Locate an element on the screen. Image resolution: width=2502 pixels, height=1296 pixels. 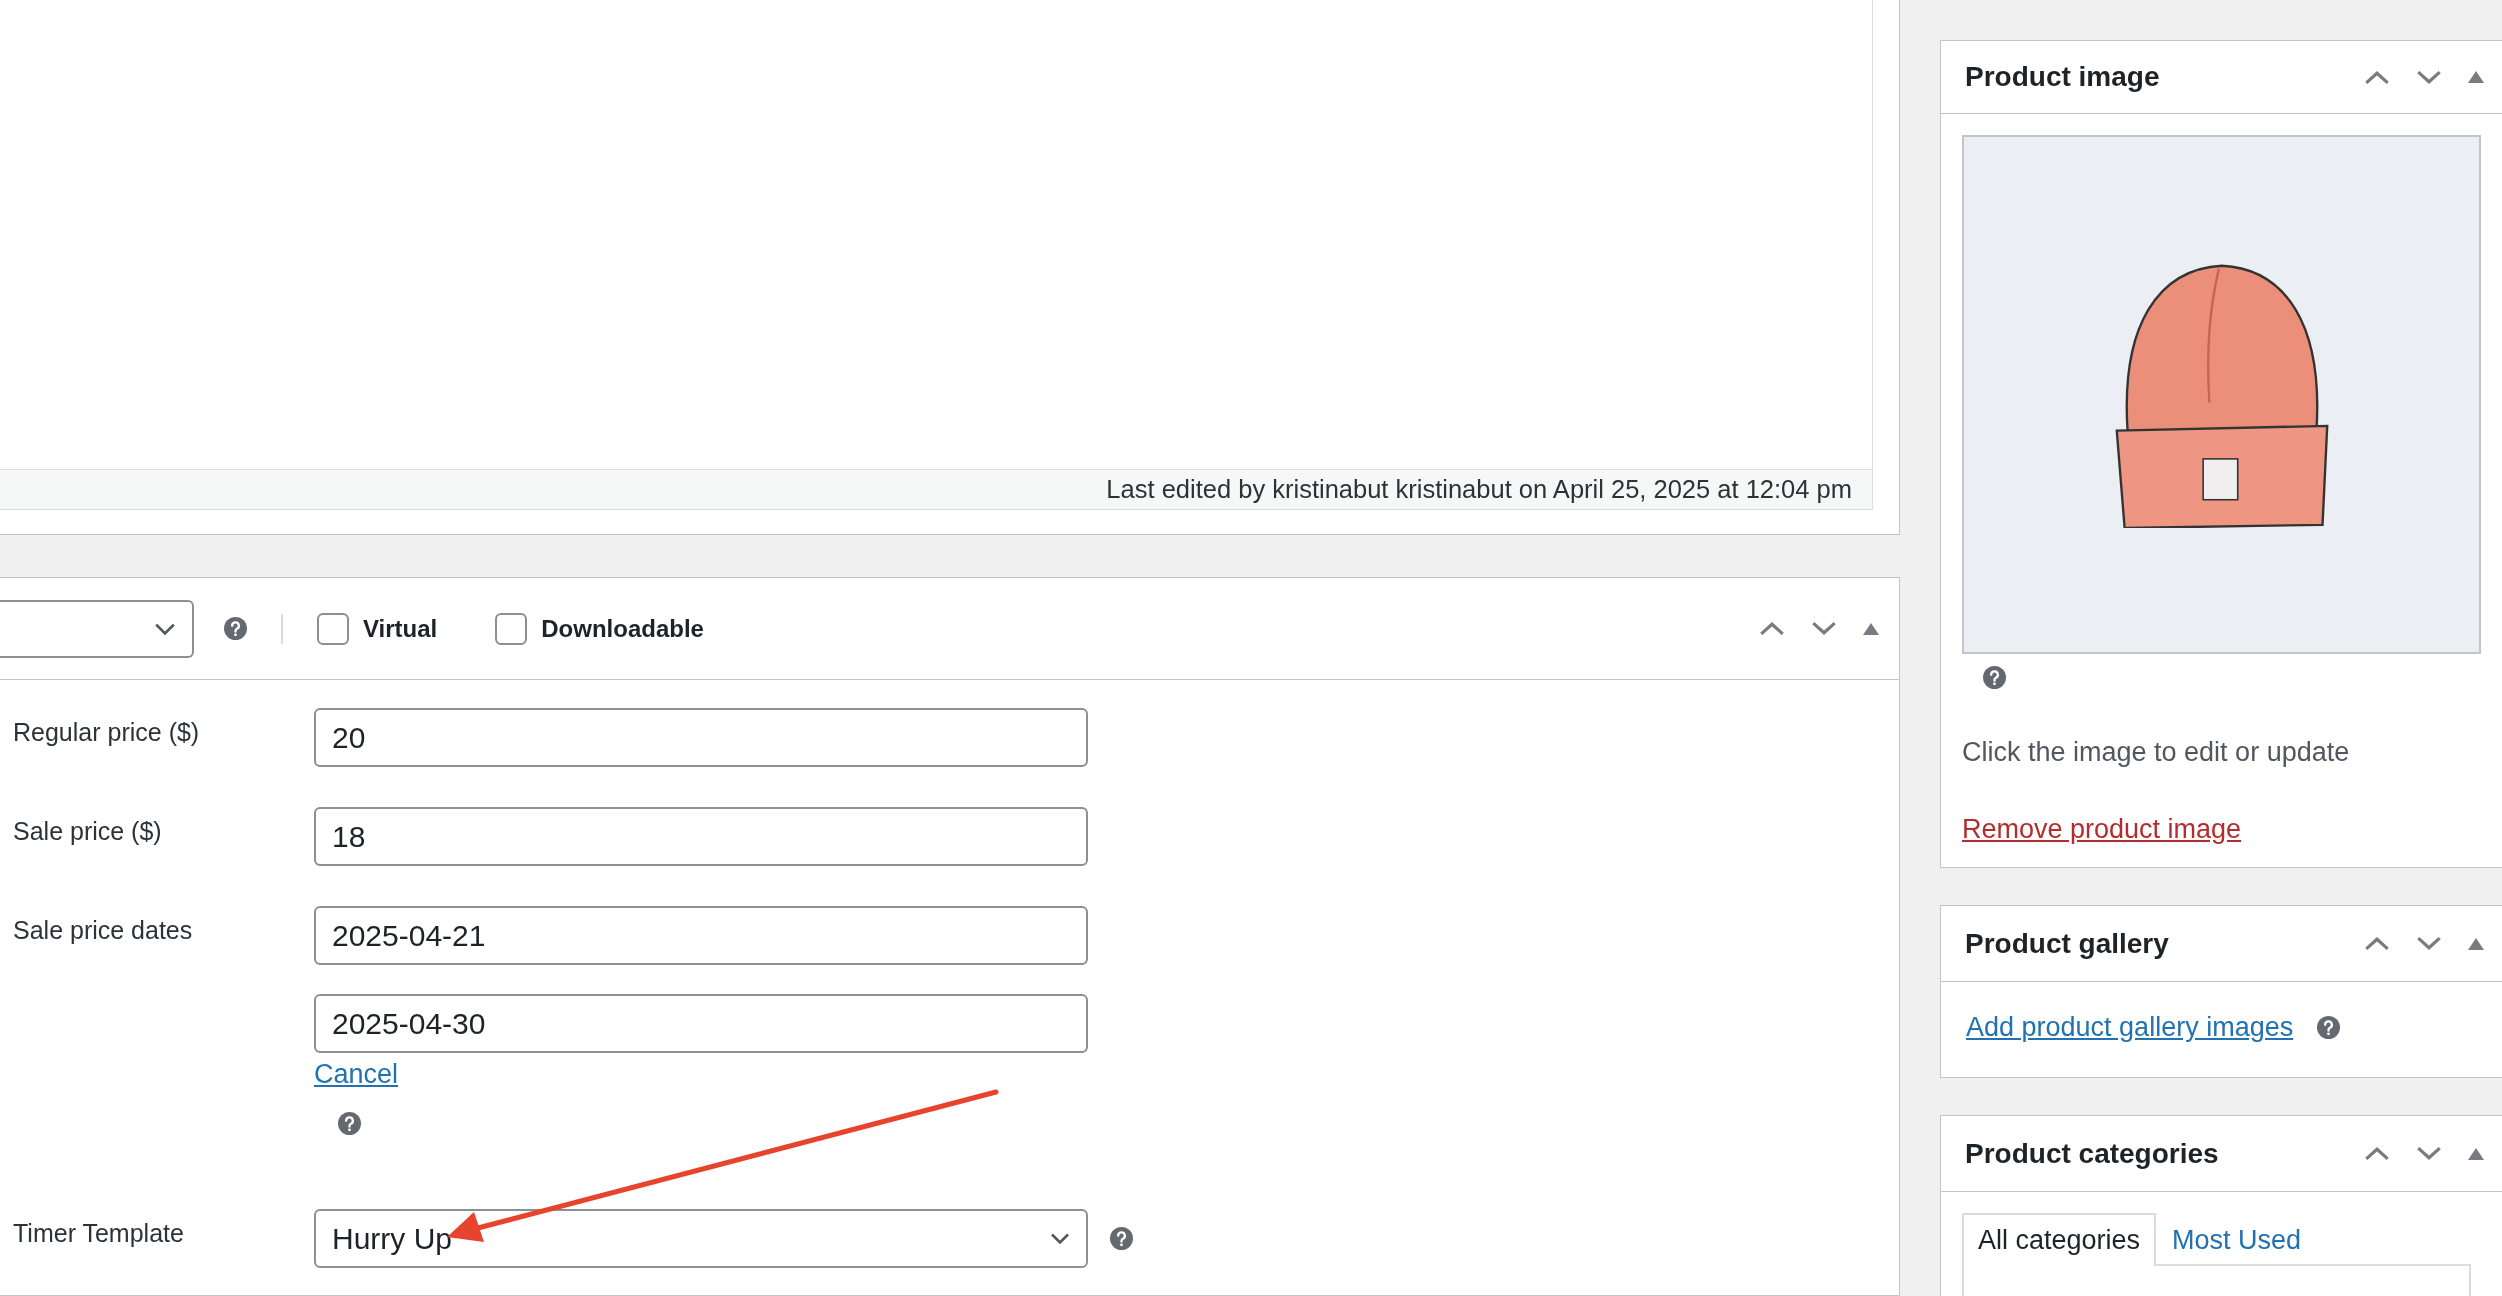
field-label: Sale price dates is located at coordinates (103, 930).